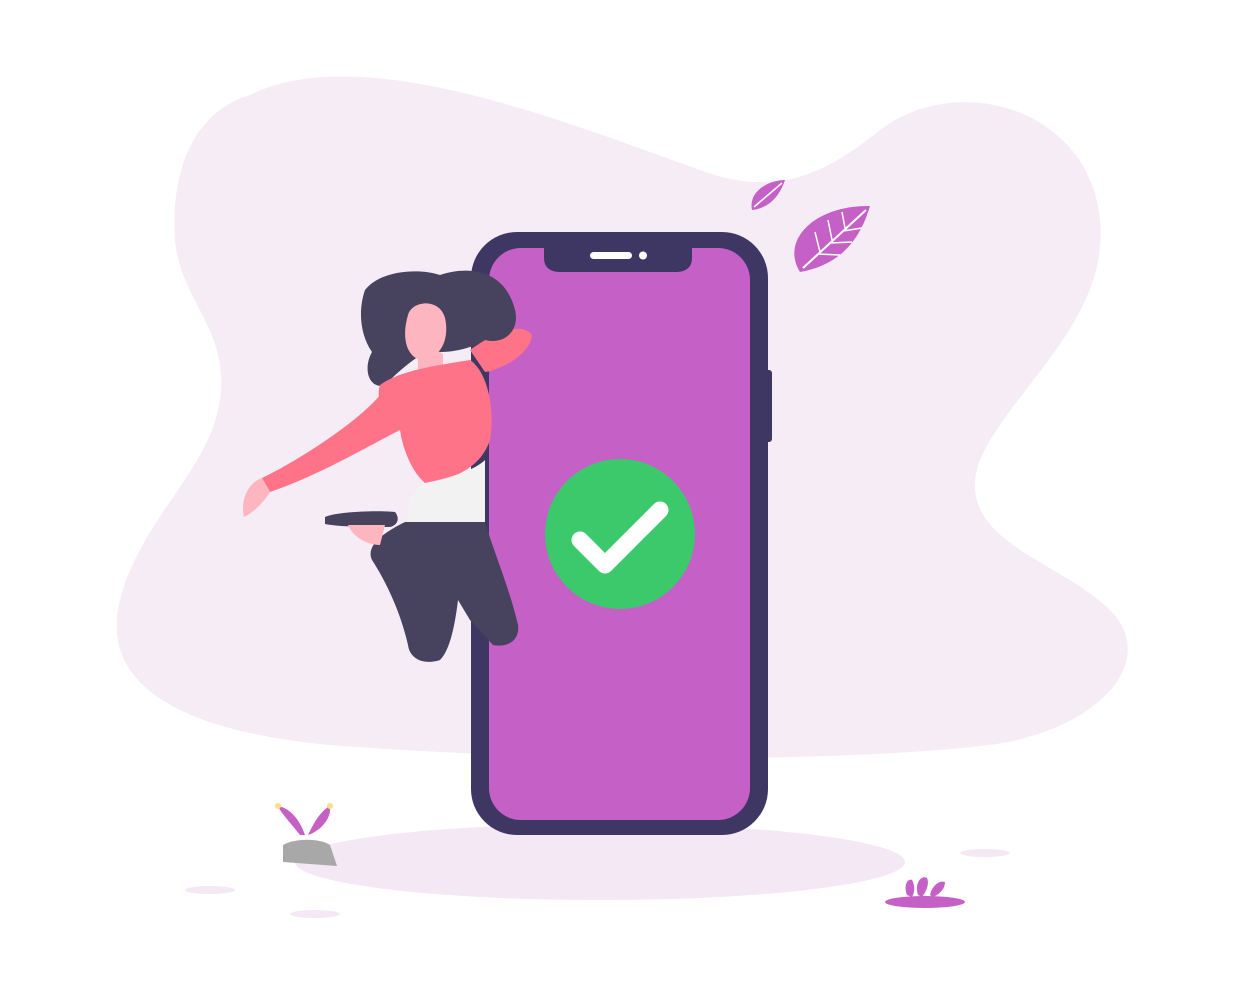 The width and height of the screenshot is (1250, 1000). I want to click on rock-icon, so click(310, 852).